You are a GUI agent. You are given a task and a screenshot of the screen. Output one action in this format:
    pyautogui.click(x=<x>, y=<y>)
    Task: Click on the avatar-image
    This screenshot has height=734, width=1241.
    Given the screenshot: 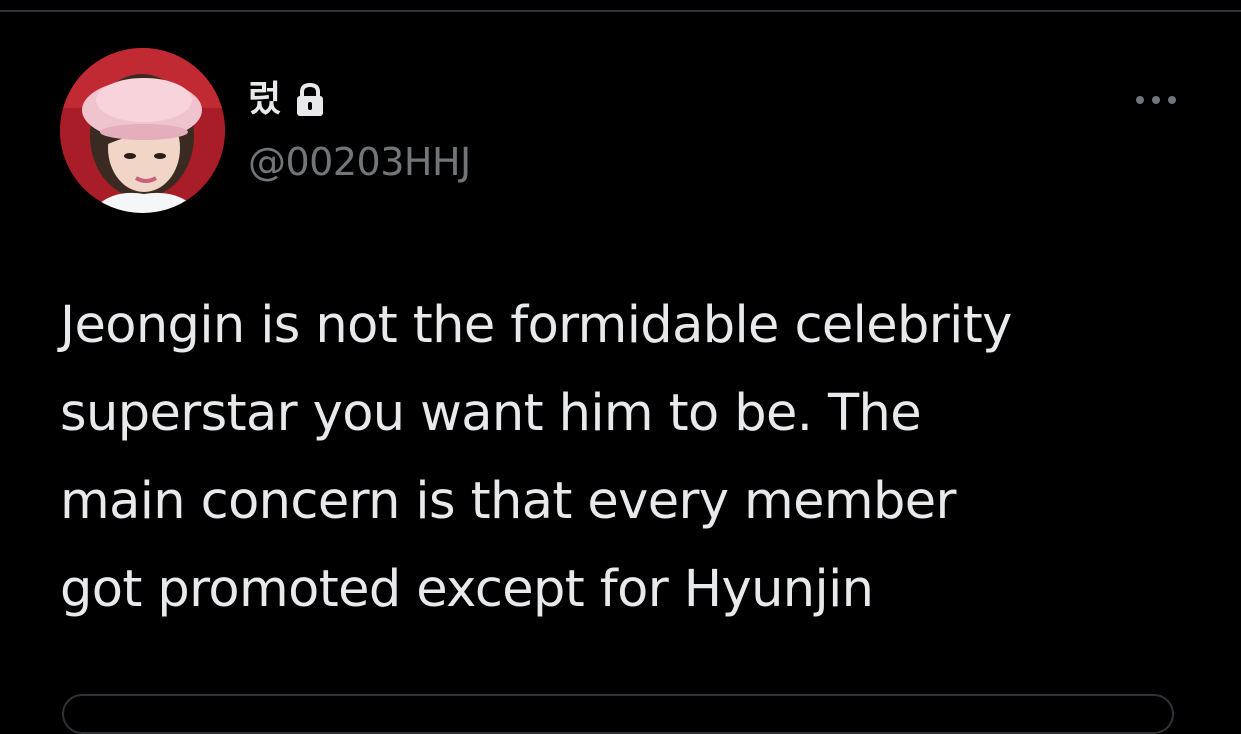 What is the action you would take?
    pyautogui.click(x=142, y=130)
    